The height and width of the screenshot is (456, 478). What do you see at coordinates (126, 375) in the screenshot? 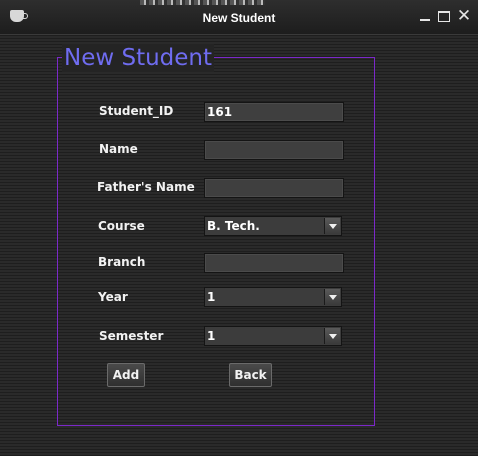
I see `add-button: Add` at bounding box center [126, 375].